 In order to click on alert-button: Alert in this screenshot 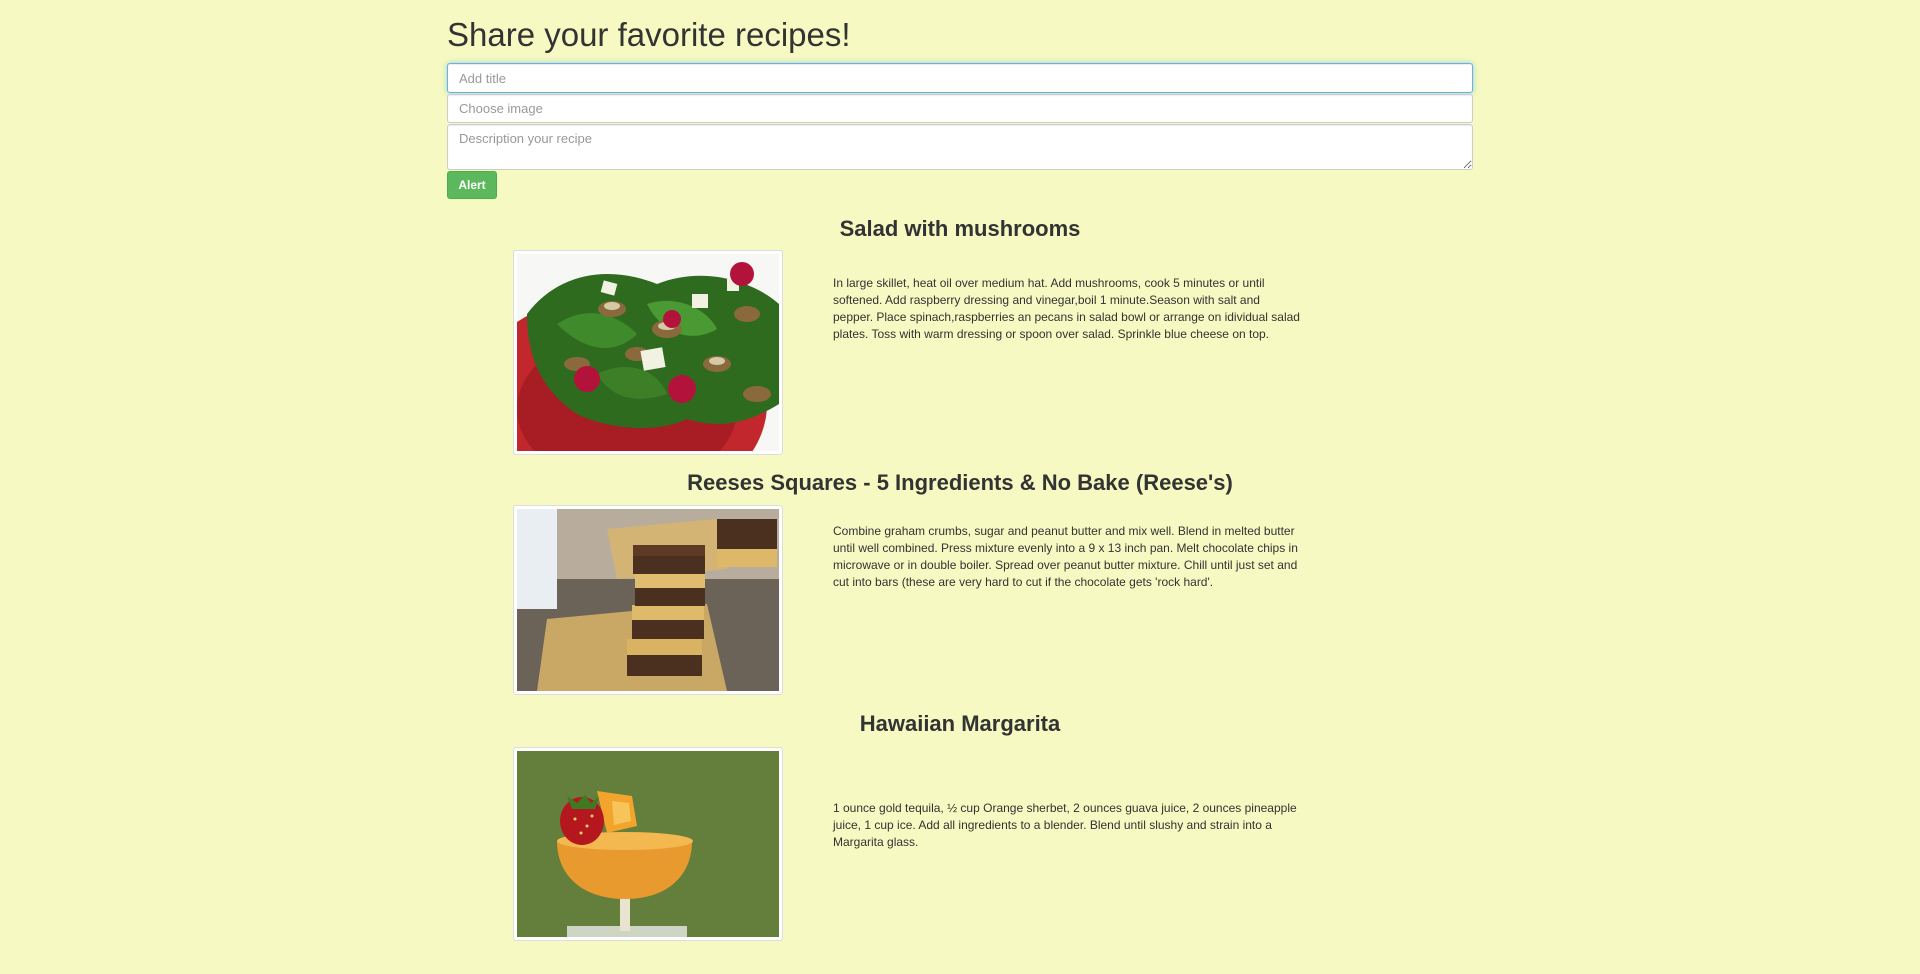, I will do `click(472, 185)`.